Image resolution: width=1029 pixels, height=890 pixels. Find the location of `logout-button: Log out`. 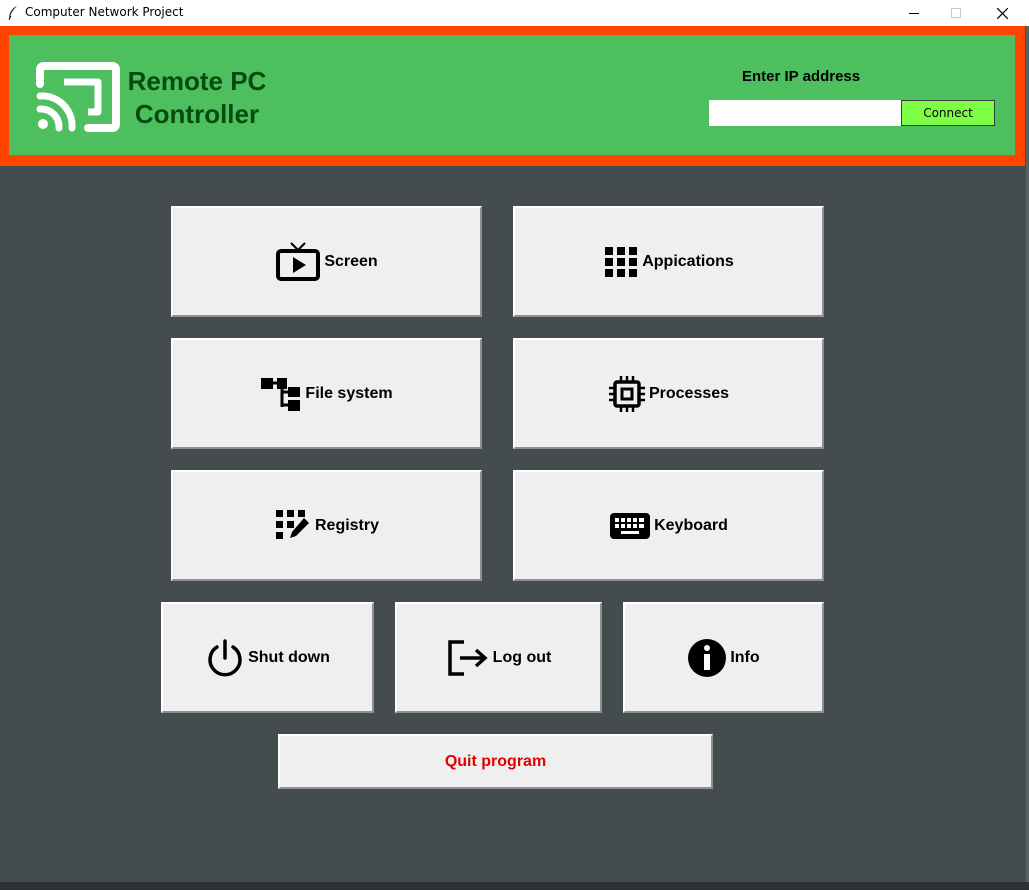

logout-button: Log out is located at coordinates (498, 657).